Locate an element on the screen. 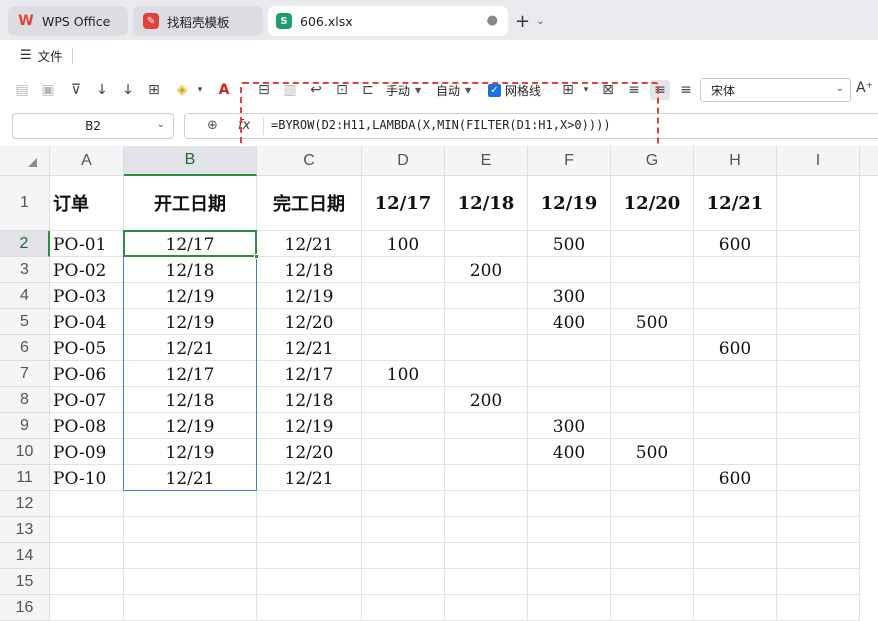  cell-a11: PO-10 is located at coordinates (87, 478).